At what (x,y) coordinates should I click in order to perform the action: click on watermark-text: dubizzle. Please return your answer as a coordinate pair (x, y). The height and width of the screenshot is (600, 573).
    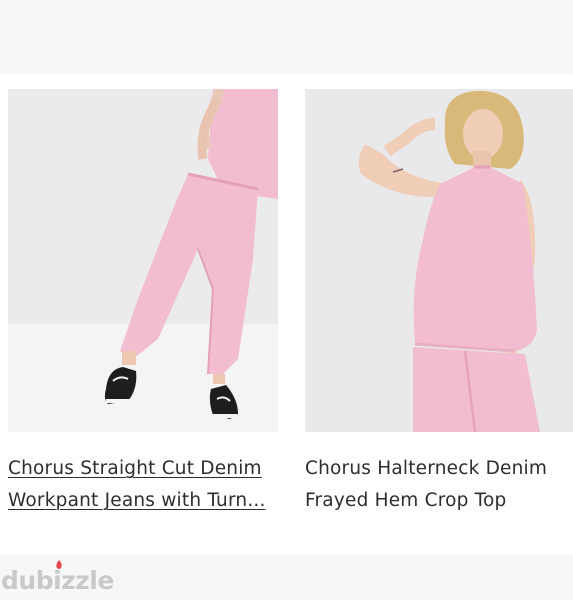
    Looking at the image, I should click on (57, 580).